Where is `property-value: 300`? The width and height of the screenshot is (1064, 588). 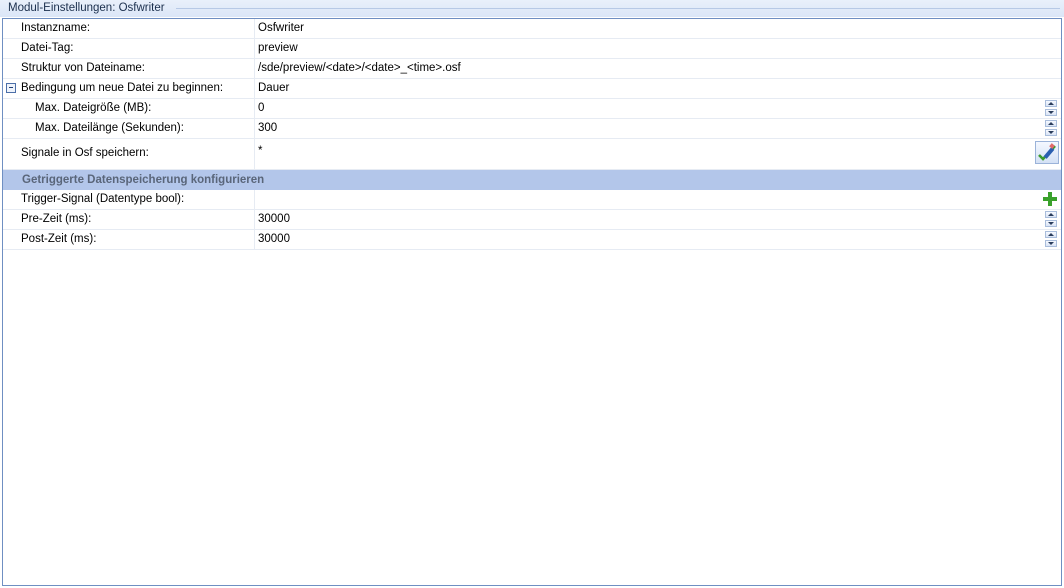 property-value: 300 is located at coordinates (268, 128).